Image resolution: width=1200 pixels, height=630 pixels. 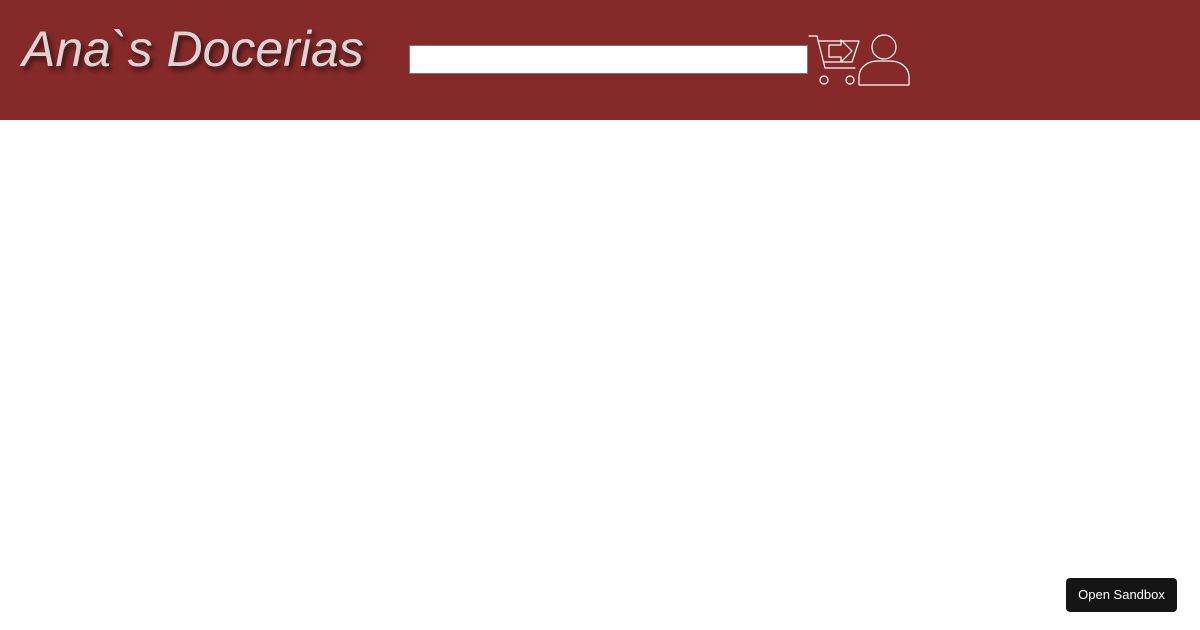 I want to click on brand-title: Ana`s Docerias, so click(x=193, y=49).